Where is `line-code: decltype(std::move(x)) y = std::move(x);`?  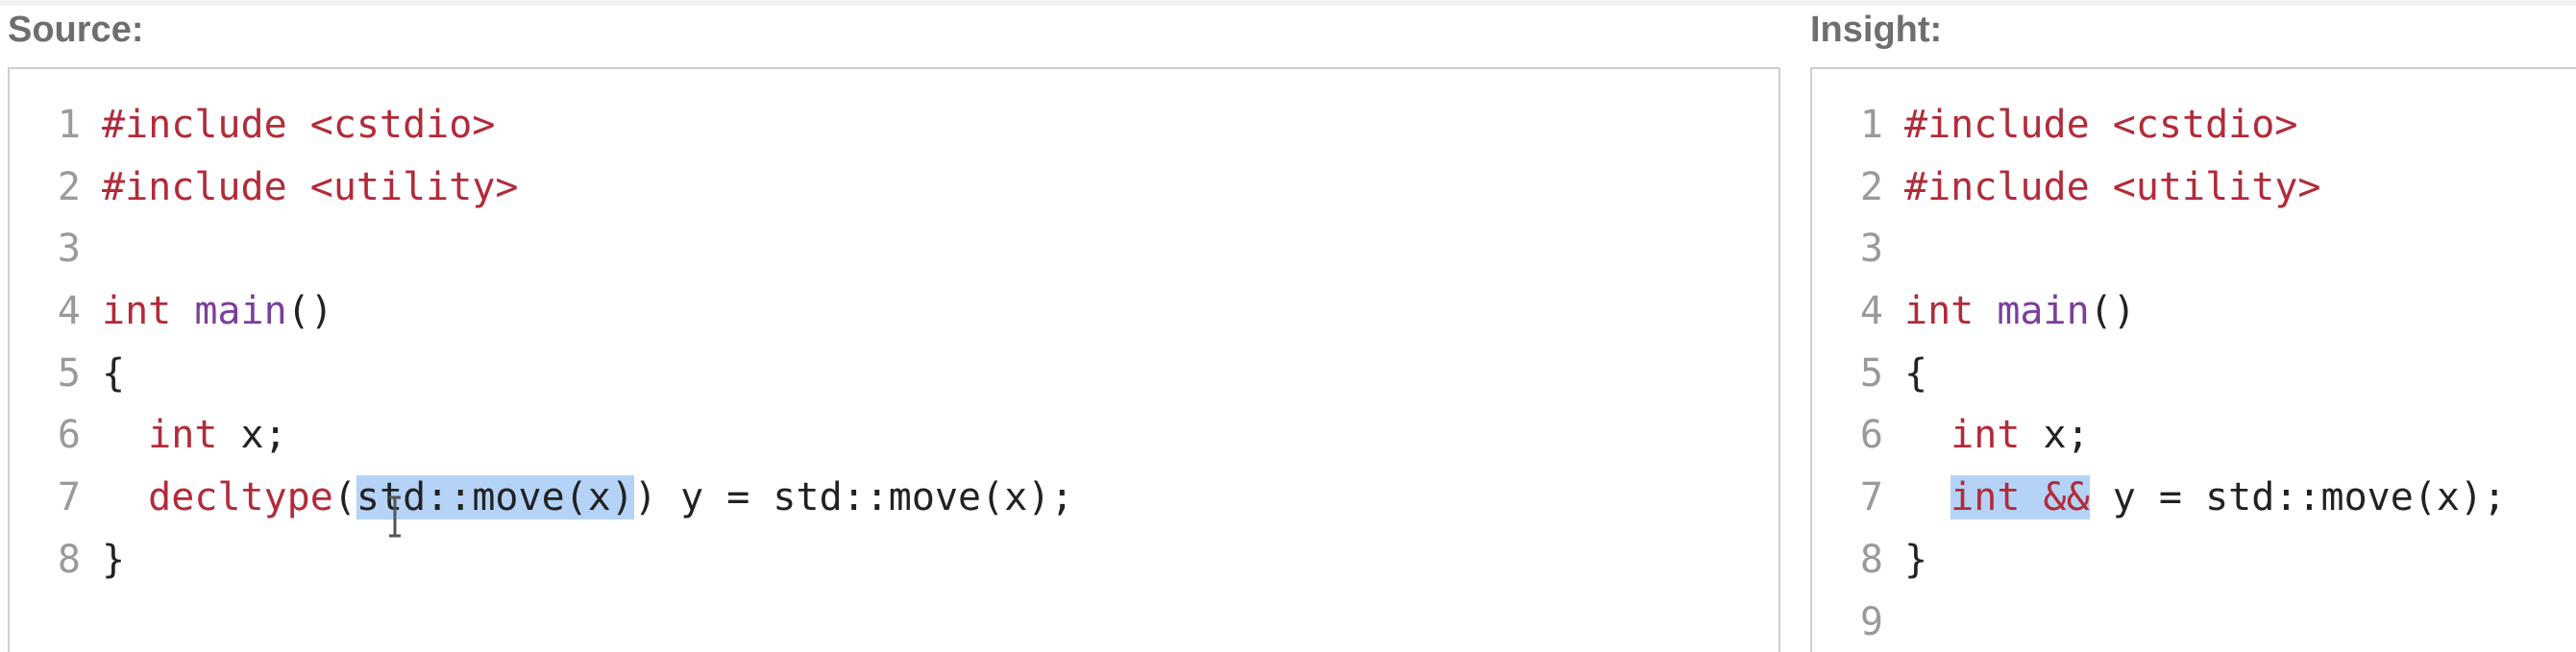 line-code: decltype(std::move(x)) y = std::move(x); is located at coordinates (587, 498).